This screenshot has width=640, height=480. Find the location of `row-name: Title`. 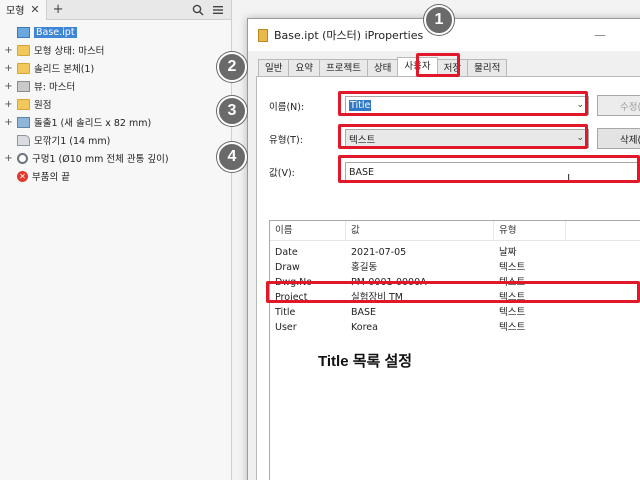

row-name: Title is located at coordinates (285, 312).